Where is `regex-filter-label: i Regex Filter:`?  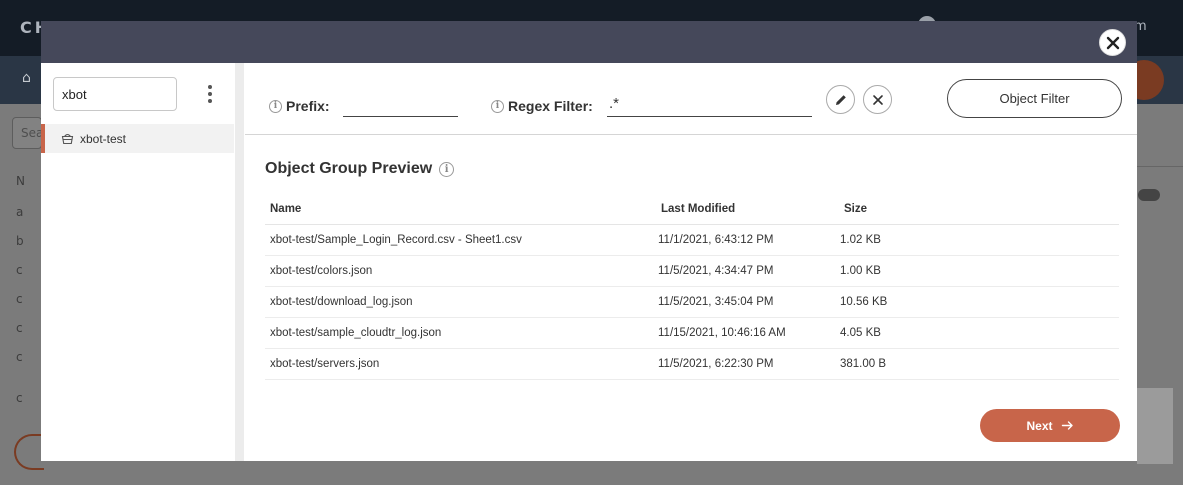 regex-filter-label: i Regex Filter: is located at coordinates (542, 106).